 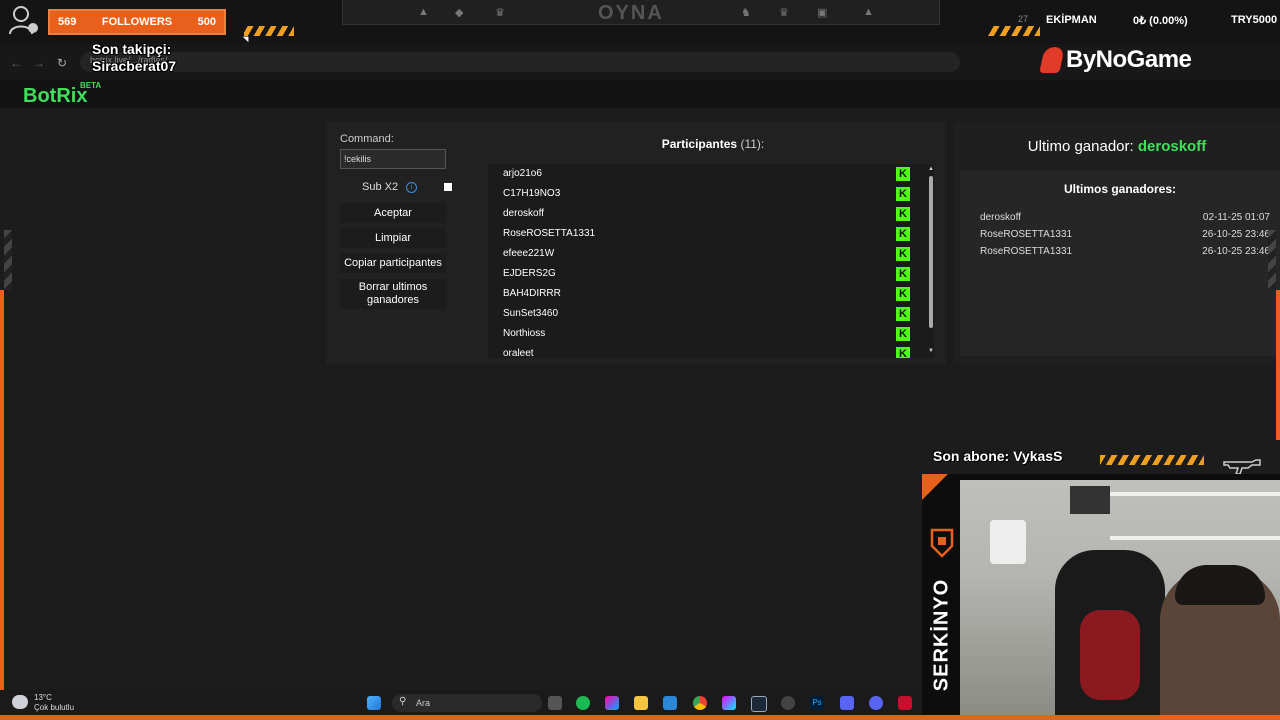 What do you see at coordinates (1026, 251) in the screenshot?
I see `winner-name: RoseROSETTA1331` at bounding box center [1026, 251].